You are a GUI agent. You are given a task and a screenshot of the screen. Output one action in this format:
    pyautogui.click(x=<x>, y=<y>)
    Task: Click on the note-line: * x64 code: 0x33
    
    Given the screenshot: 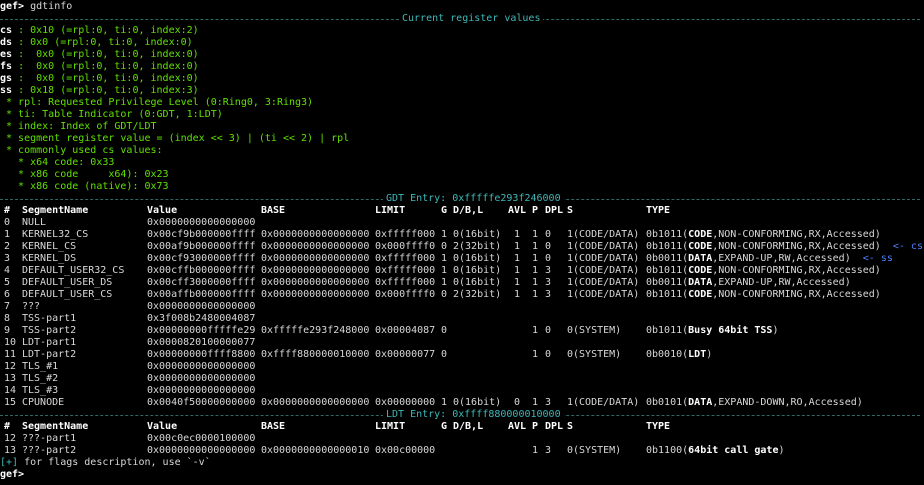 What is the action you would take?
    pyautogui.click(x=57, y=162)
    